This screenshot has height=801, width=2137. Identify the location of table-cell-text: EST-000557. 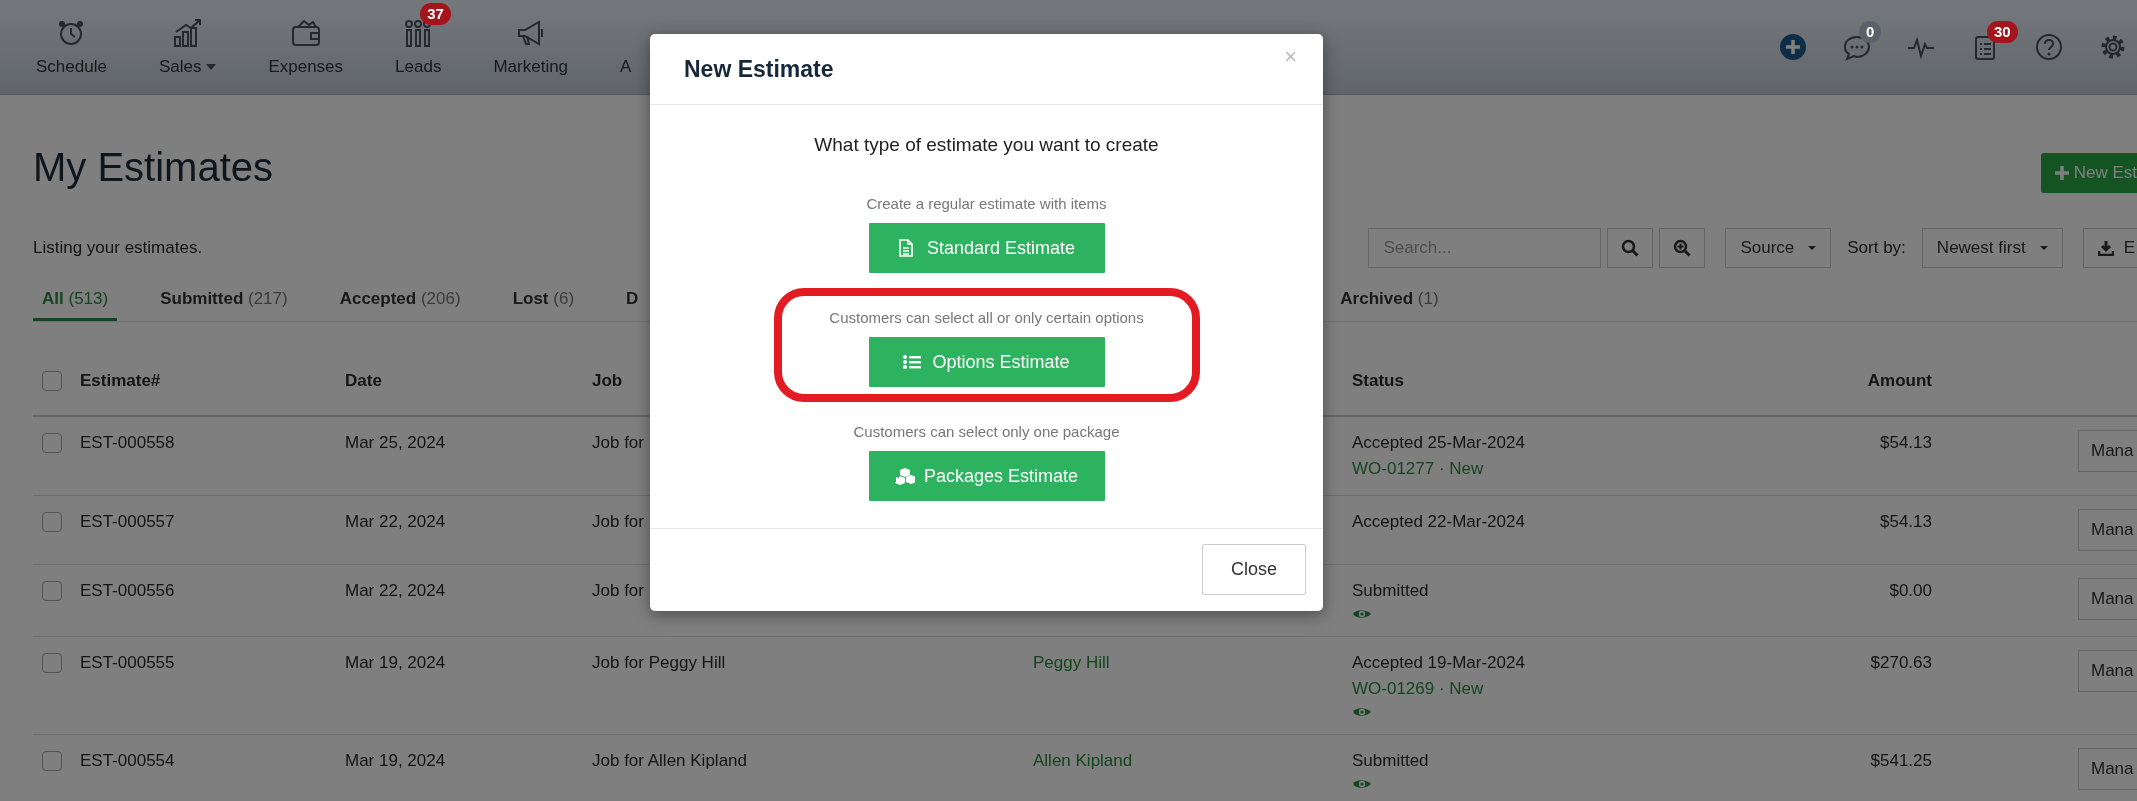
(127, 522).